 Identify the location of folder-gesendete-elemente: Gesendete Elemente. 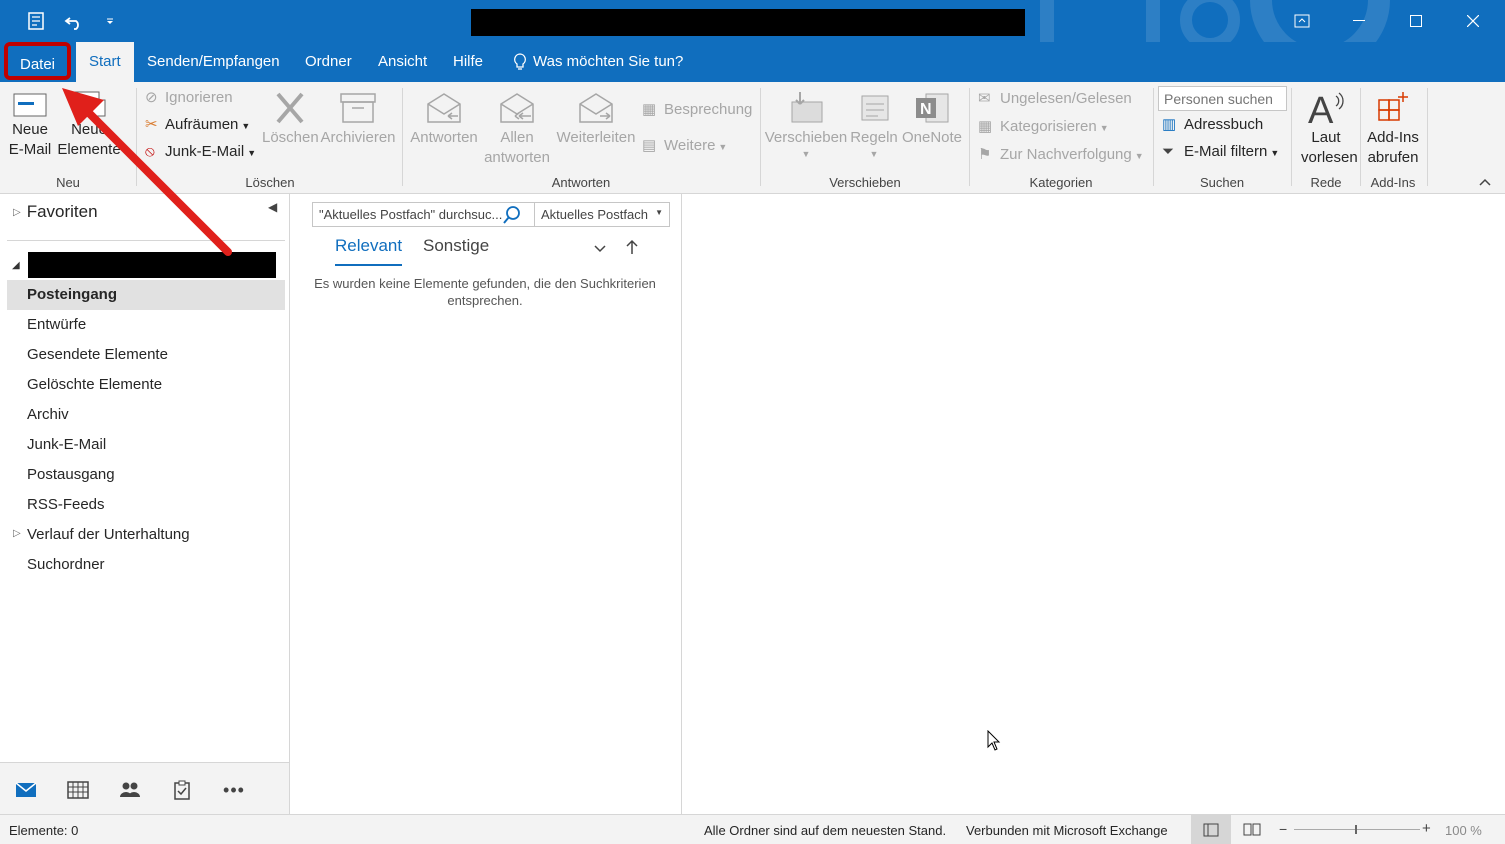
(146, 355).